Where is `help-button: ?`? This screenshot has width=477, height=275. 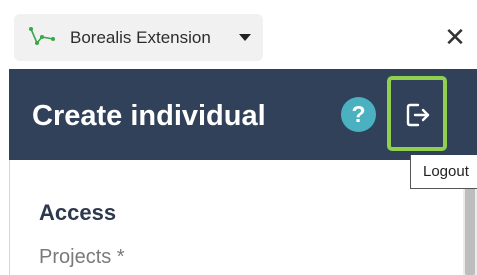
help-button: ? is located at coordinates (358, 114).